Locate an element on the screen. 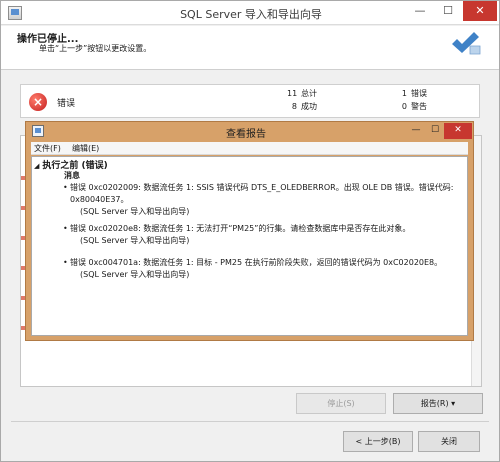 This screenshot has width=500, height=462. stop-button: 停止(S) is located at coordinates (341, 403).